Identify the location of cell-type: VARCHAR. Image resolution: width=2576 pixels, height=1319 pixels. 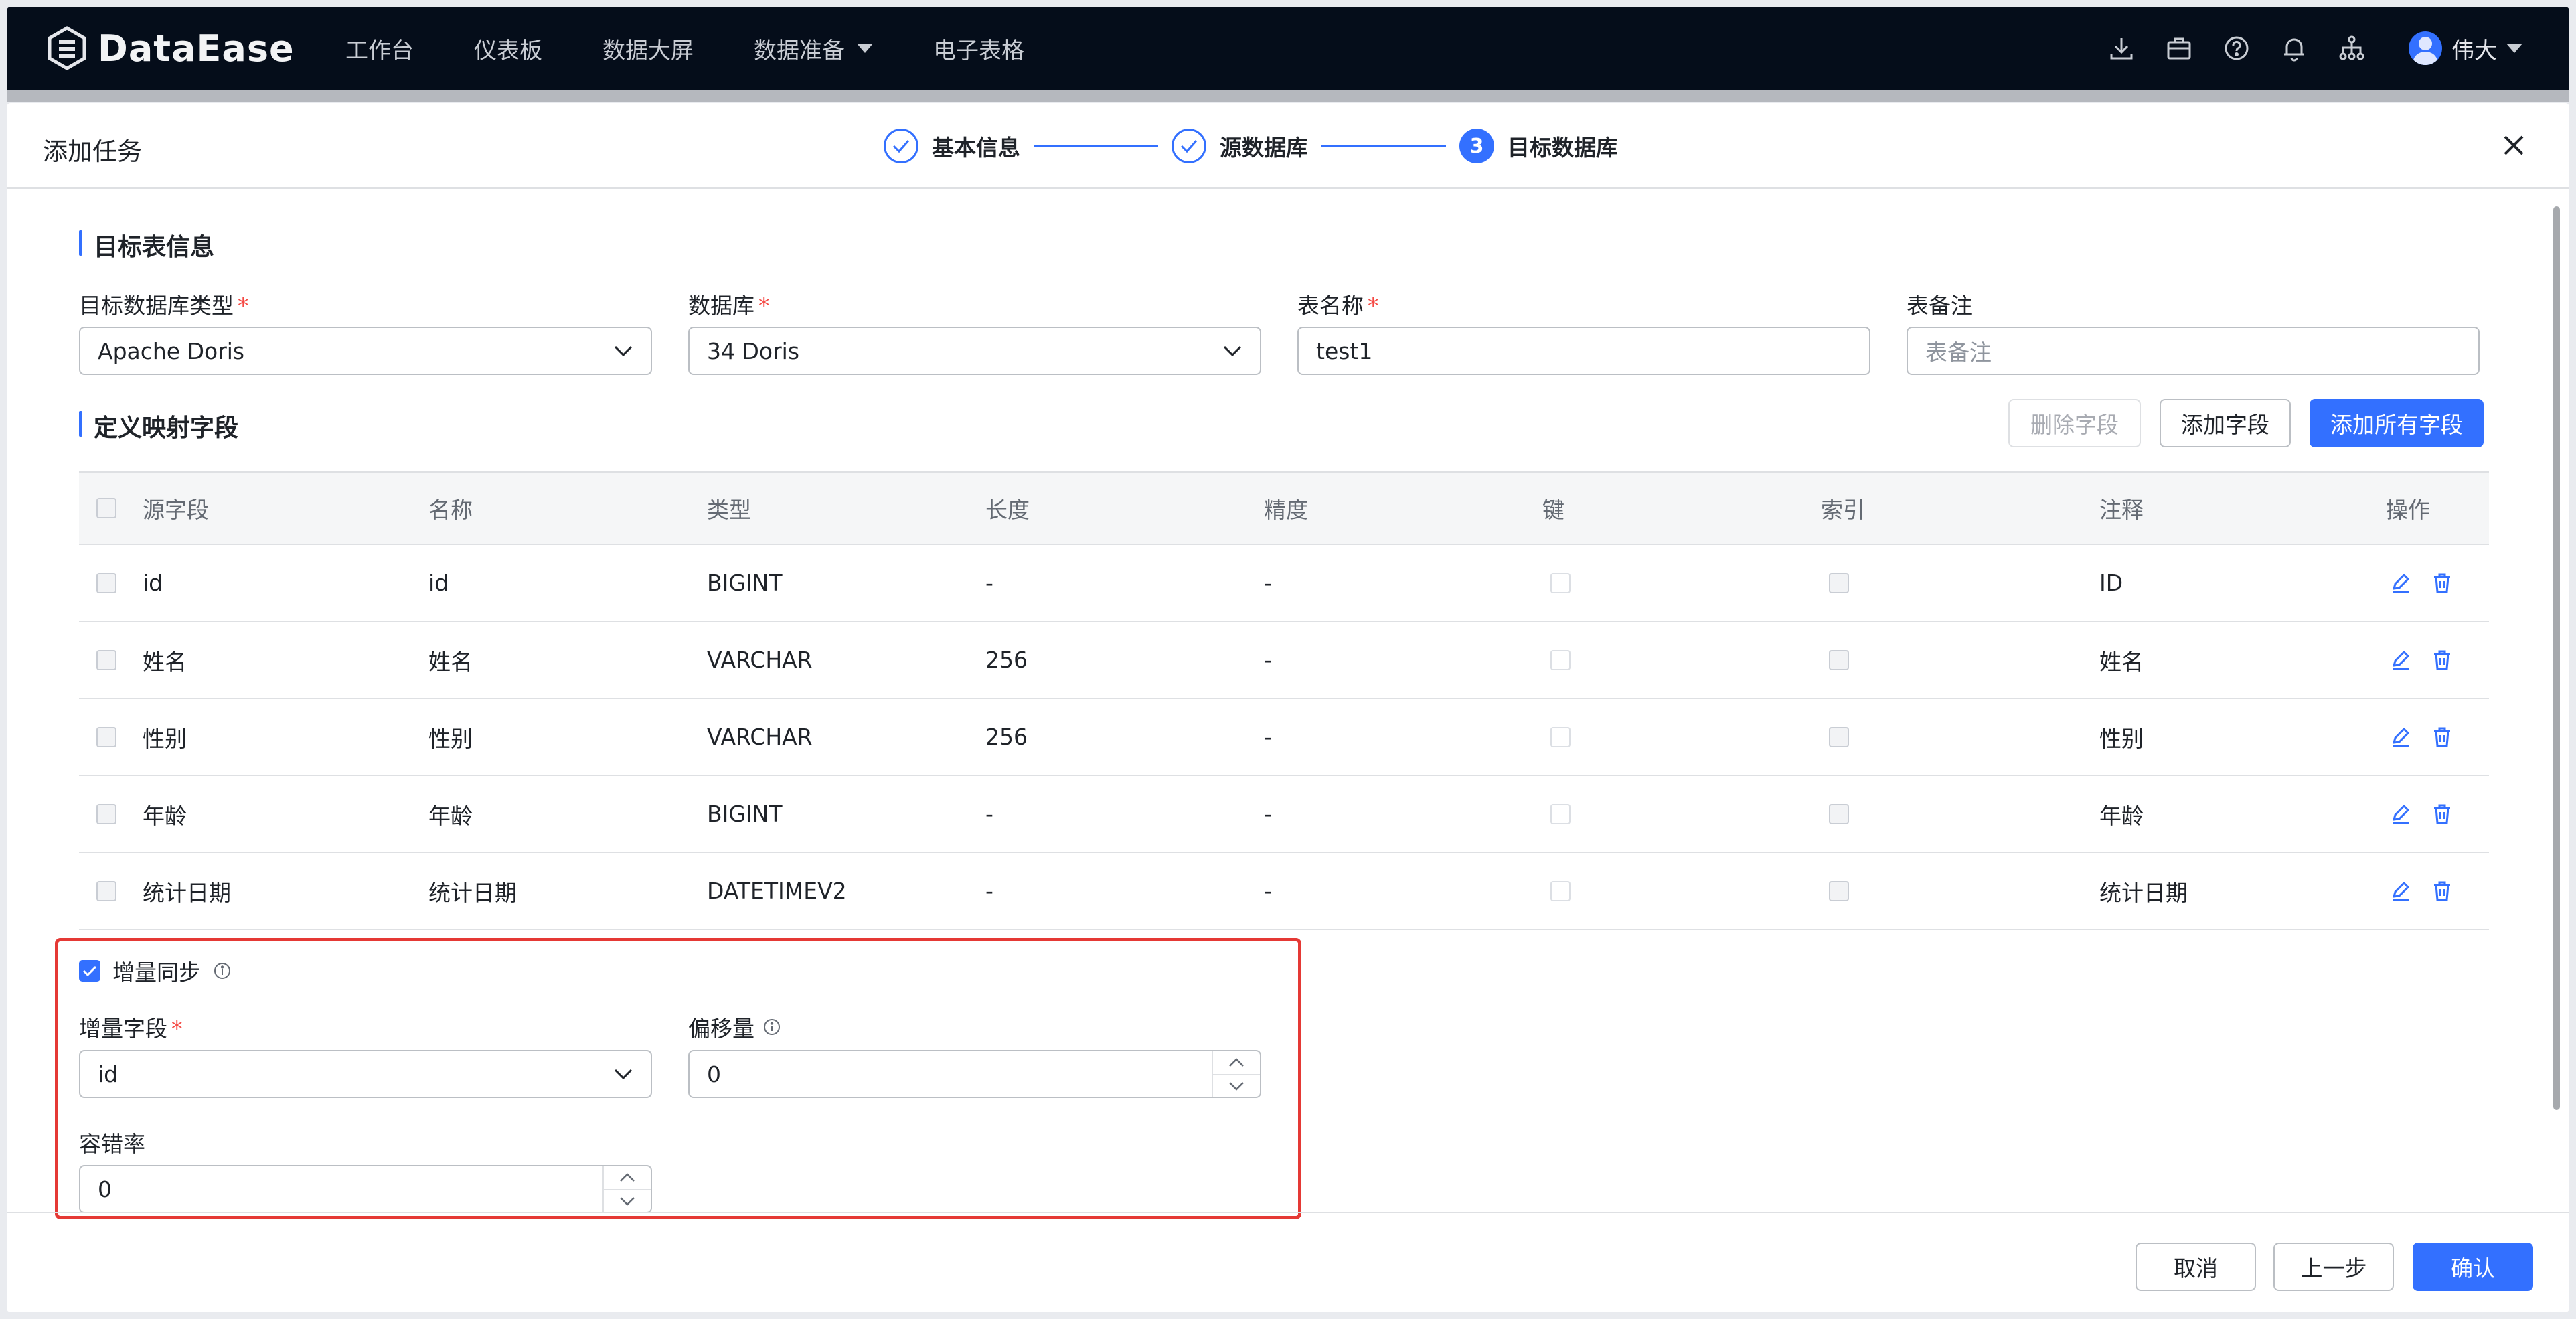
(760, 660).